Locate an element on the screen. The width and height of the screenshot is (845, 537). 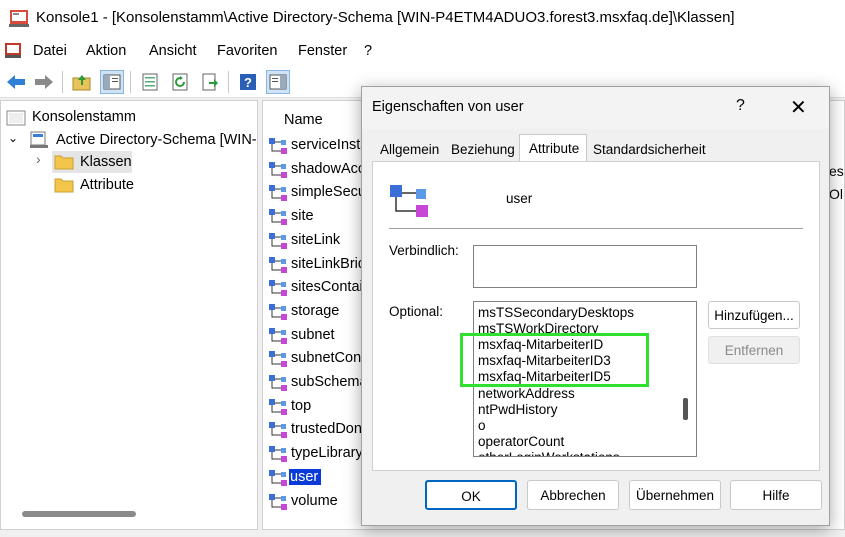
up-folder-button is located at coordinates (82, 82).